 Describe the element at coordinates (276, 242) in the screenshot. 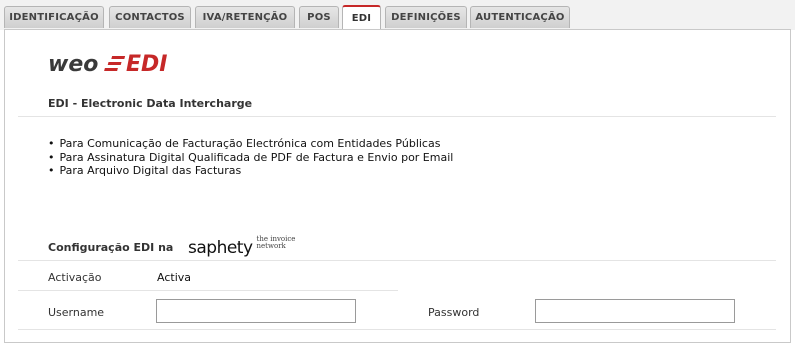

I see `saphety-tagline: the invoice network` at that location.